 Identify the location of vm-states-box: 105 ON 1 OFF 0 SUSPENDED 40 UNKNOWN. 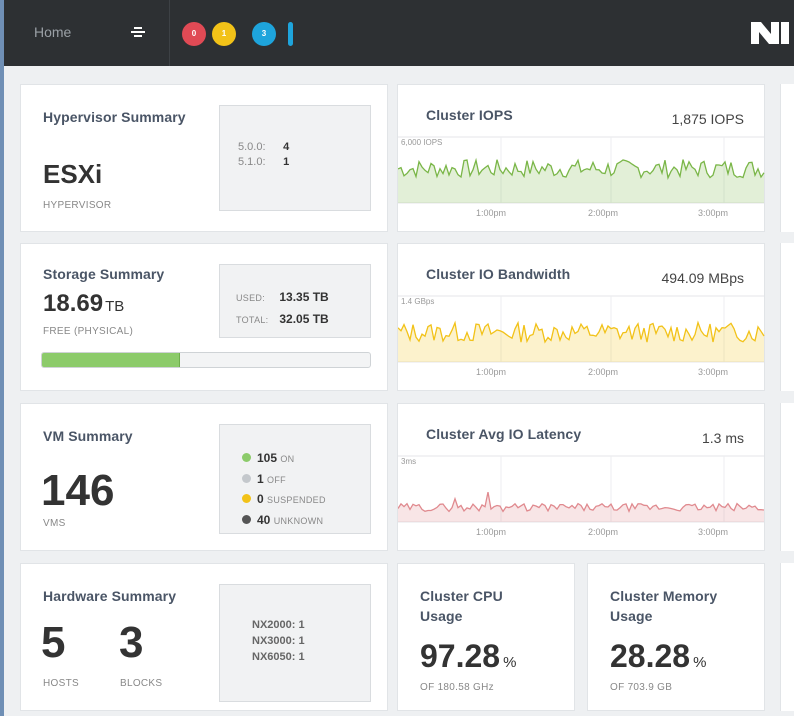
(295, 479).